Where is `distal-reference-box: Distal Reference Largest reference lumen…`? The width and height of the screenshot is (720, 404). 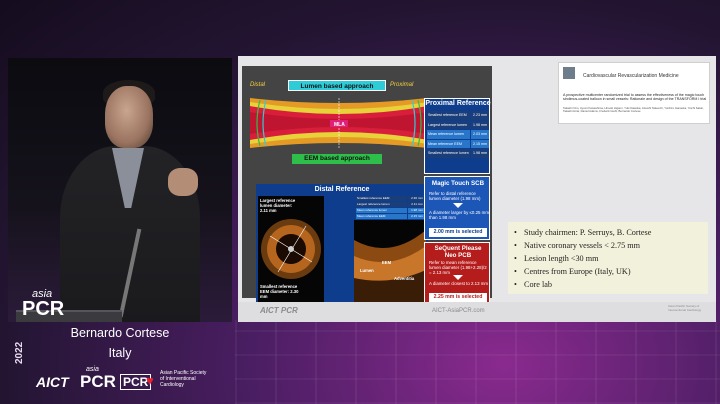
distal-reference-box: Distal Reference Largest reference lumen… is located at coordinates (342, 244).